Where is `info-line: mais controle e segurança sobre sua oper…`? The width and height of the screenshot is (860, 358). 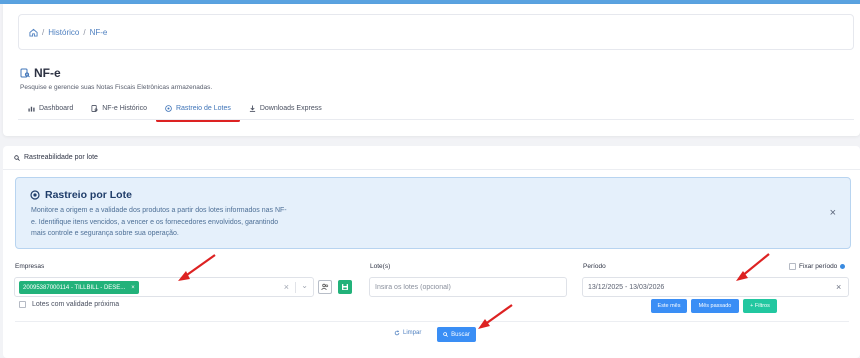 info-line: mais controle e segurança sobre sua oper… is located at coordinates (105, 233).